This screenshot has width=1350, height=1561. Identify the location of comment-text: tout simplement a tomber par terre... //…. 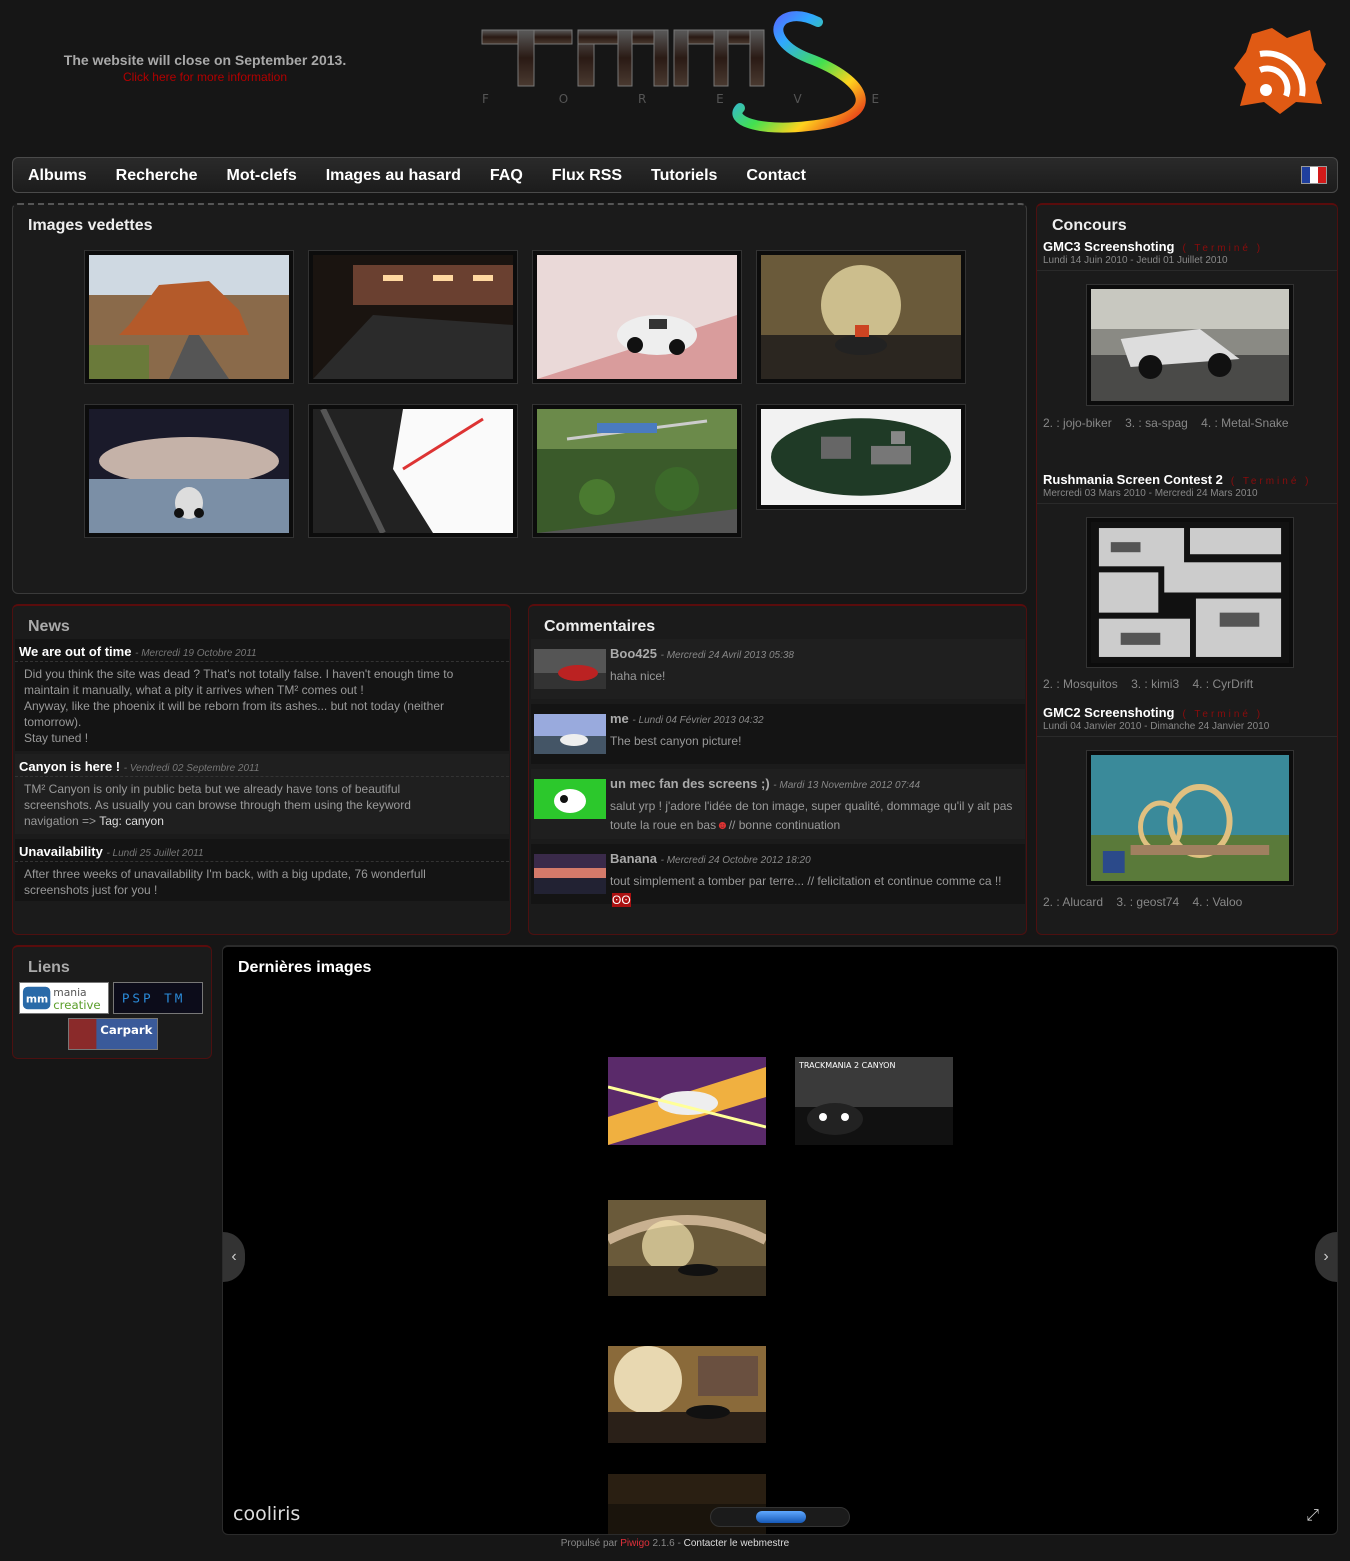
(806, 890).